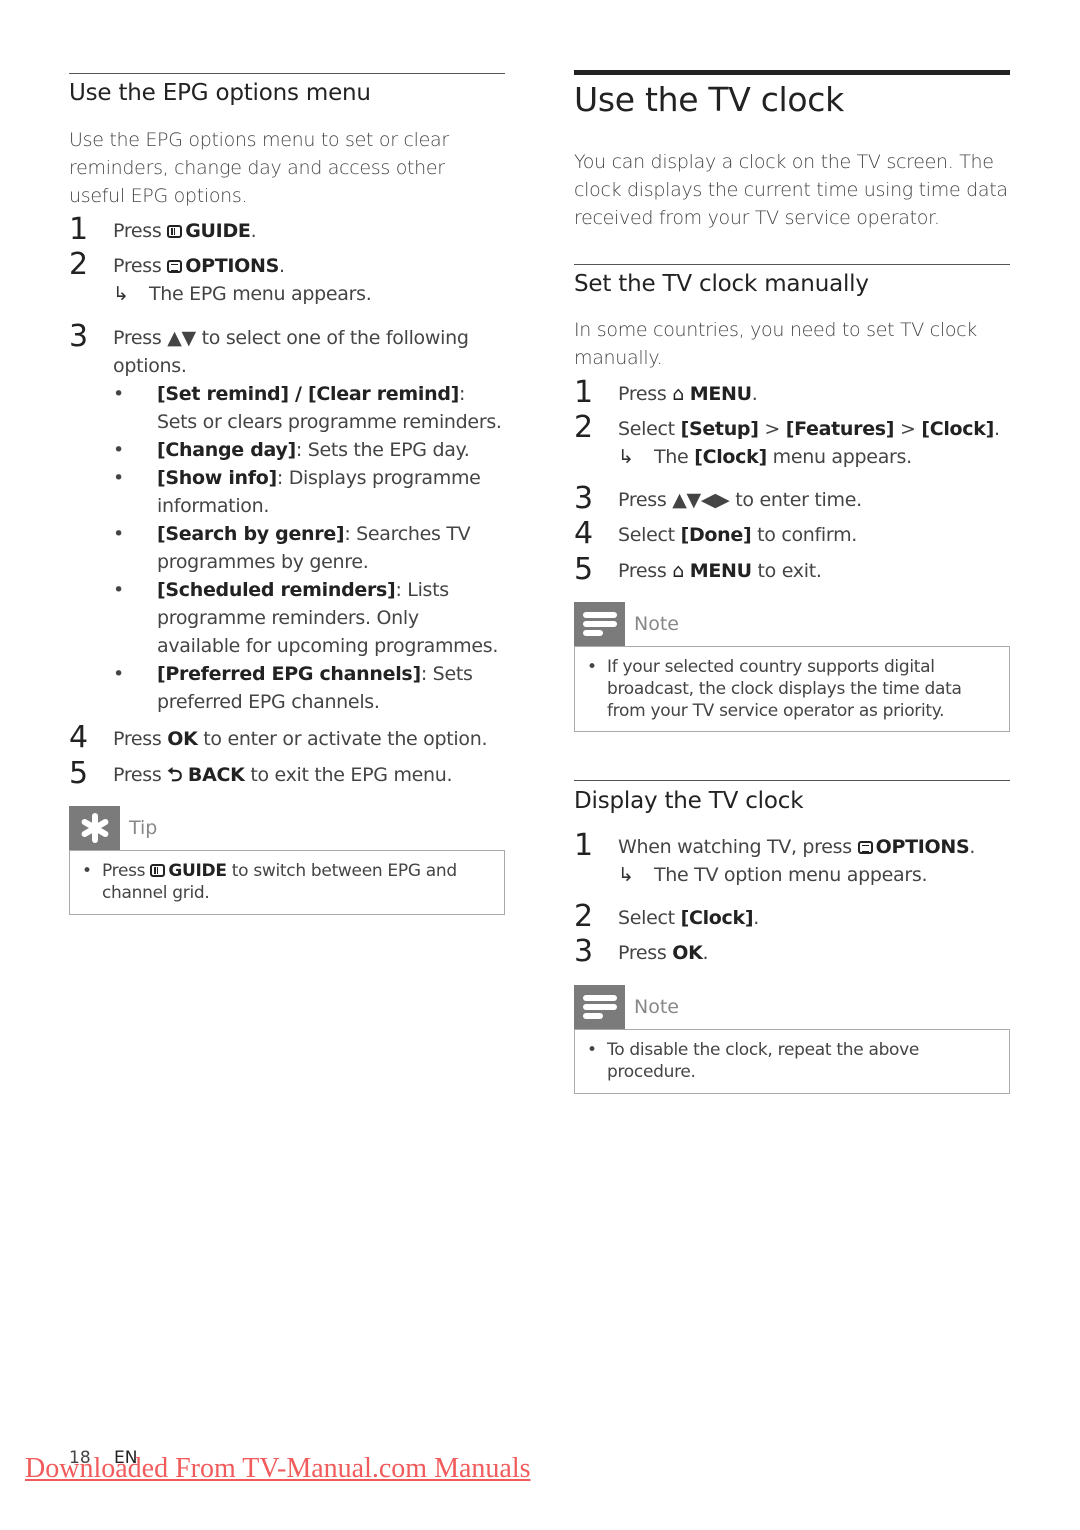 This screenshot has height=1530, width=1080. Describe the element at coordinates (175, 775) in the screenshot. I see `back-icon: ⮌` at that location.